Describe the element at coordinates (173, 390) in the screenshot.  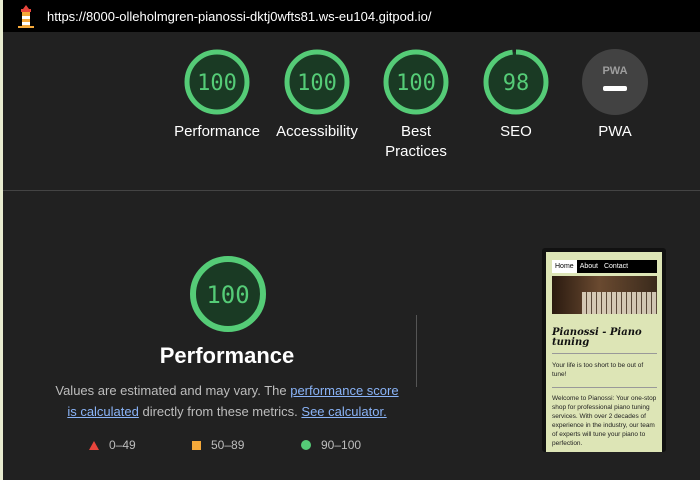
I see `desc-text: Values are estimated and may vary. The` at that location.